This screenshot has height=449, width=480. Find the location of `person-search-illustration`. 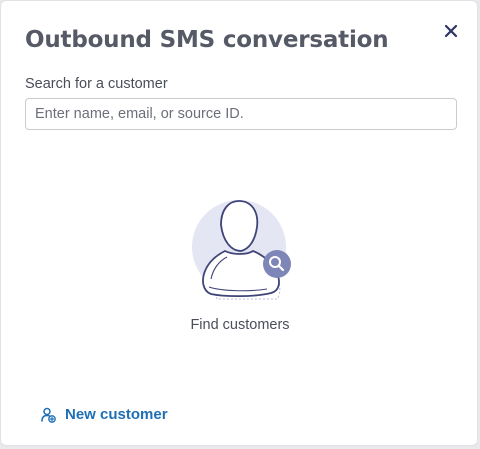

person-search-illustration is located at coordinates (241, 250).